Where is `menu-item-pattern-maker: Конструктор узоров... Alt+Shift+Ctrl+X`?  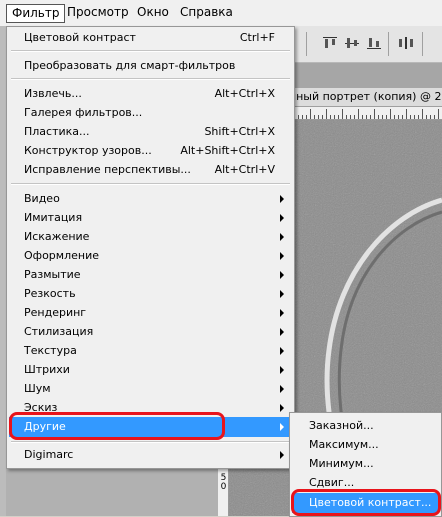
menu-item-pattern-maker: Конструктор узоров... Alt+Shift+Ctrl+X is located at coordinates (150, 151).